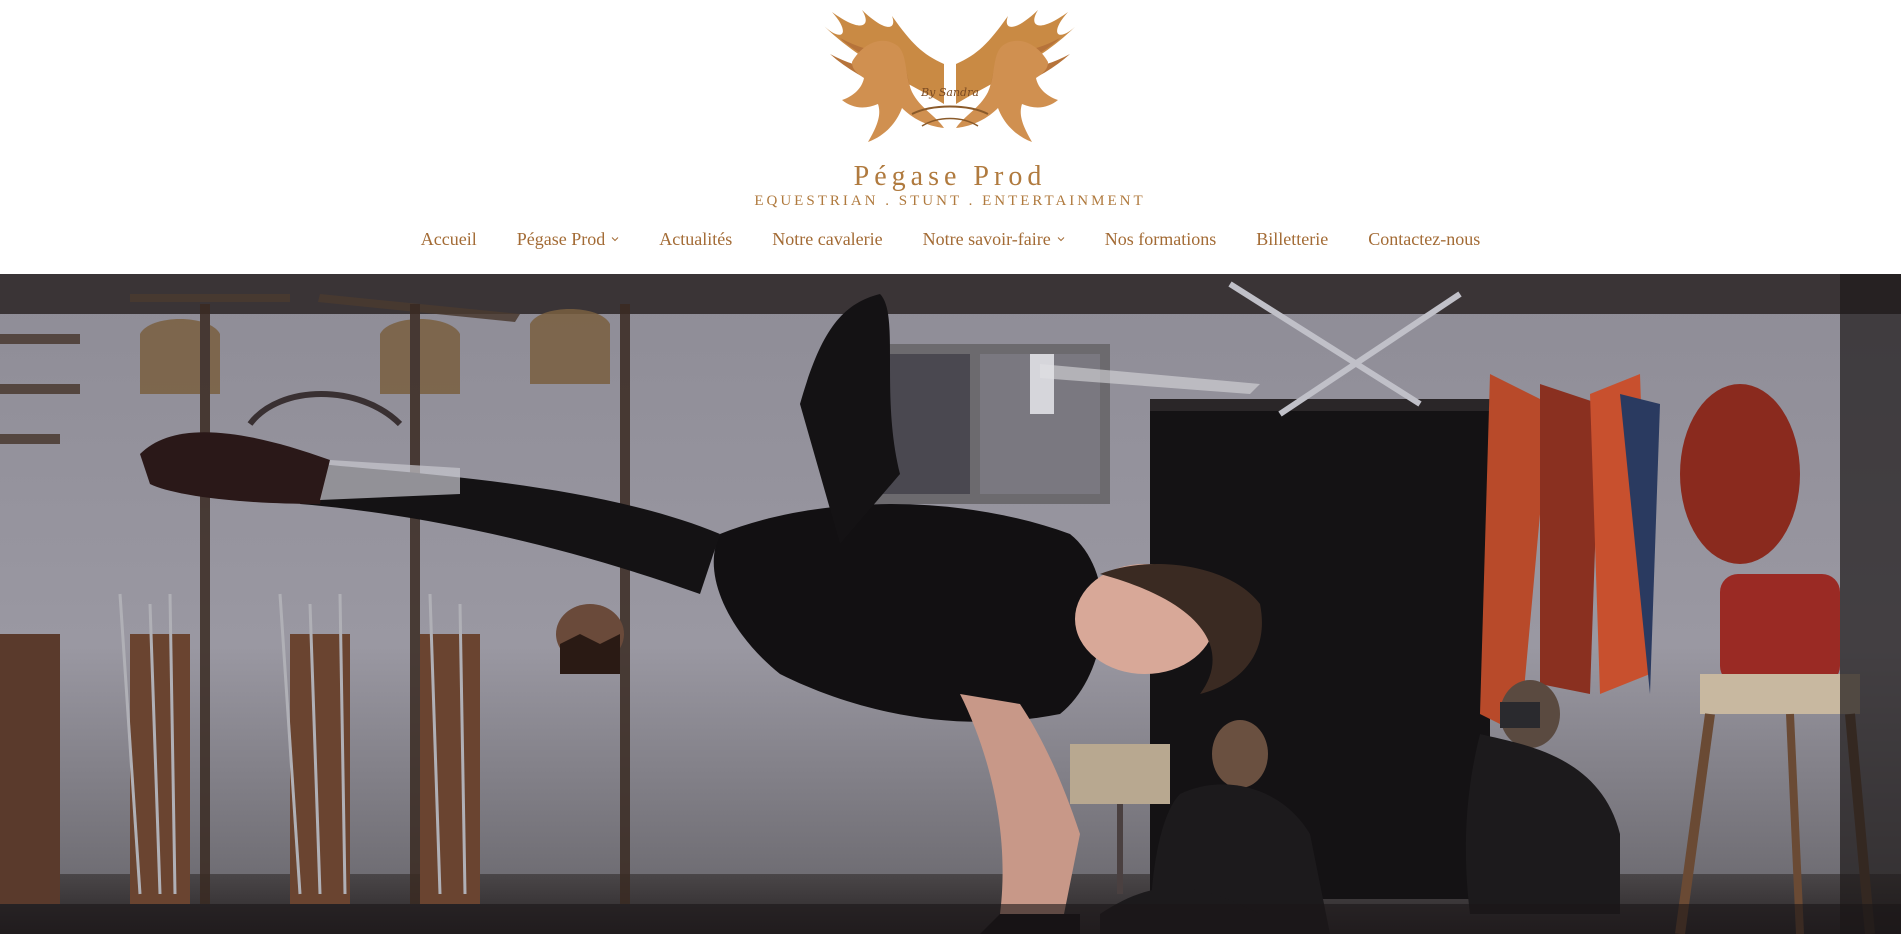  I want to click on nav-item-accueil: Accueil, so click(449, 239).